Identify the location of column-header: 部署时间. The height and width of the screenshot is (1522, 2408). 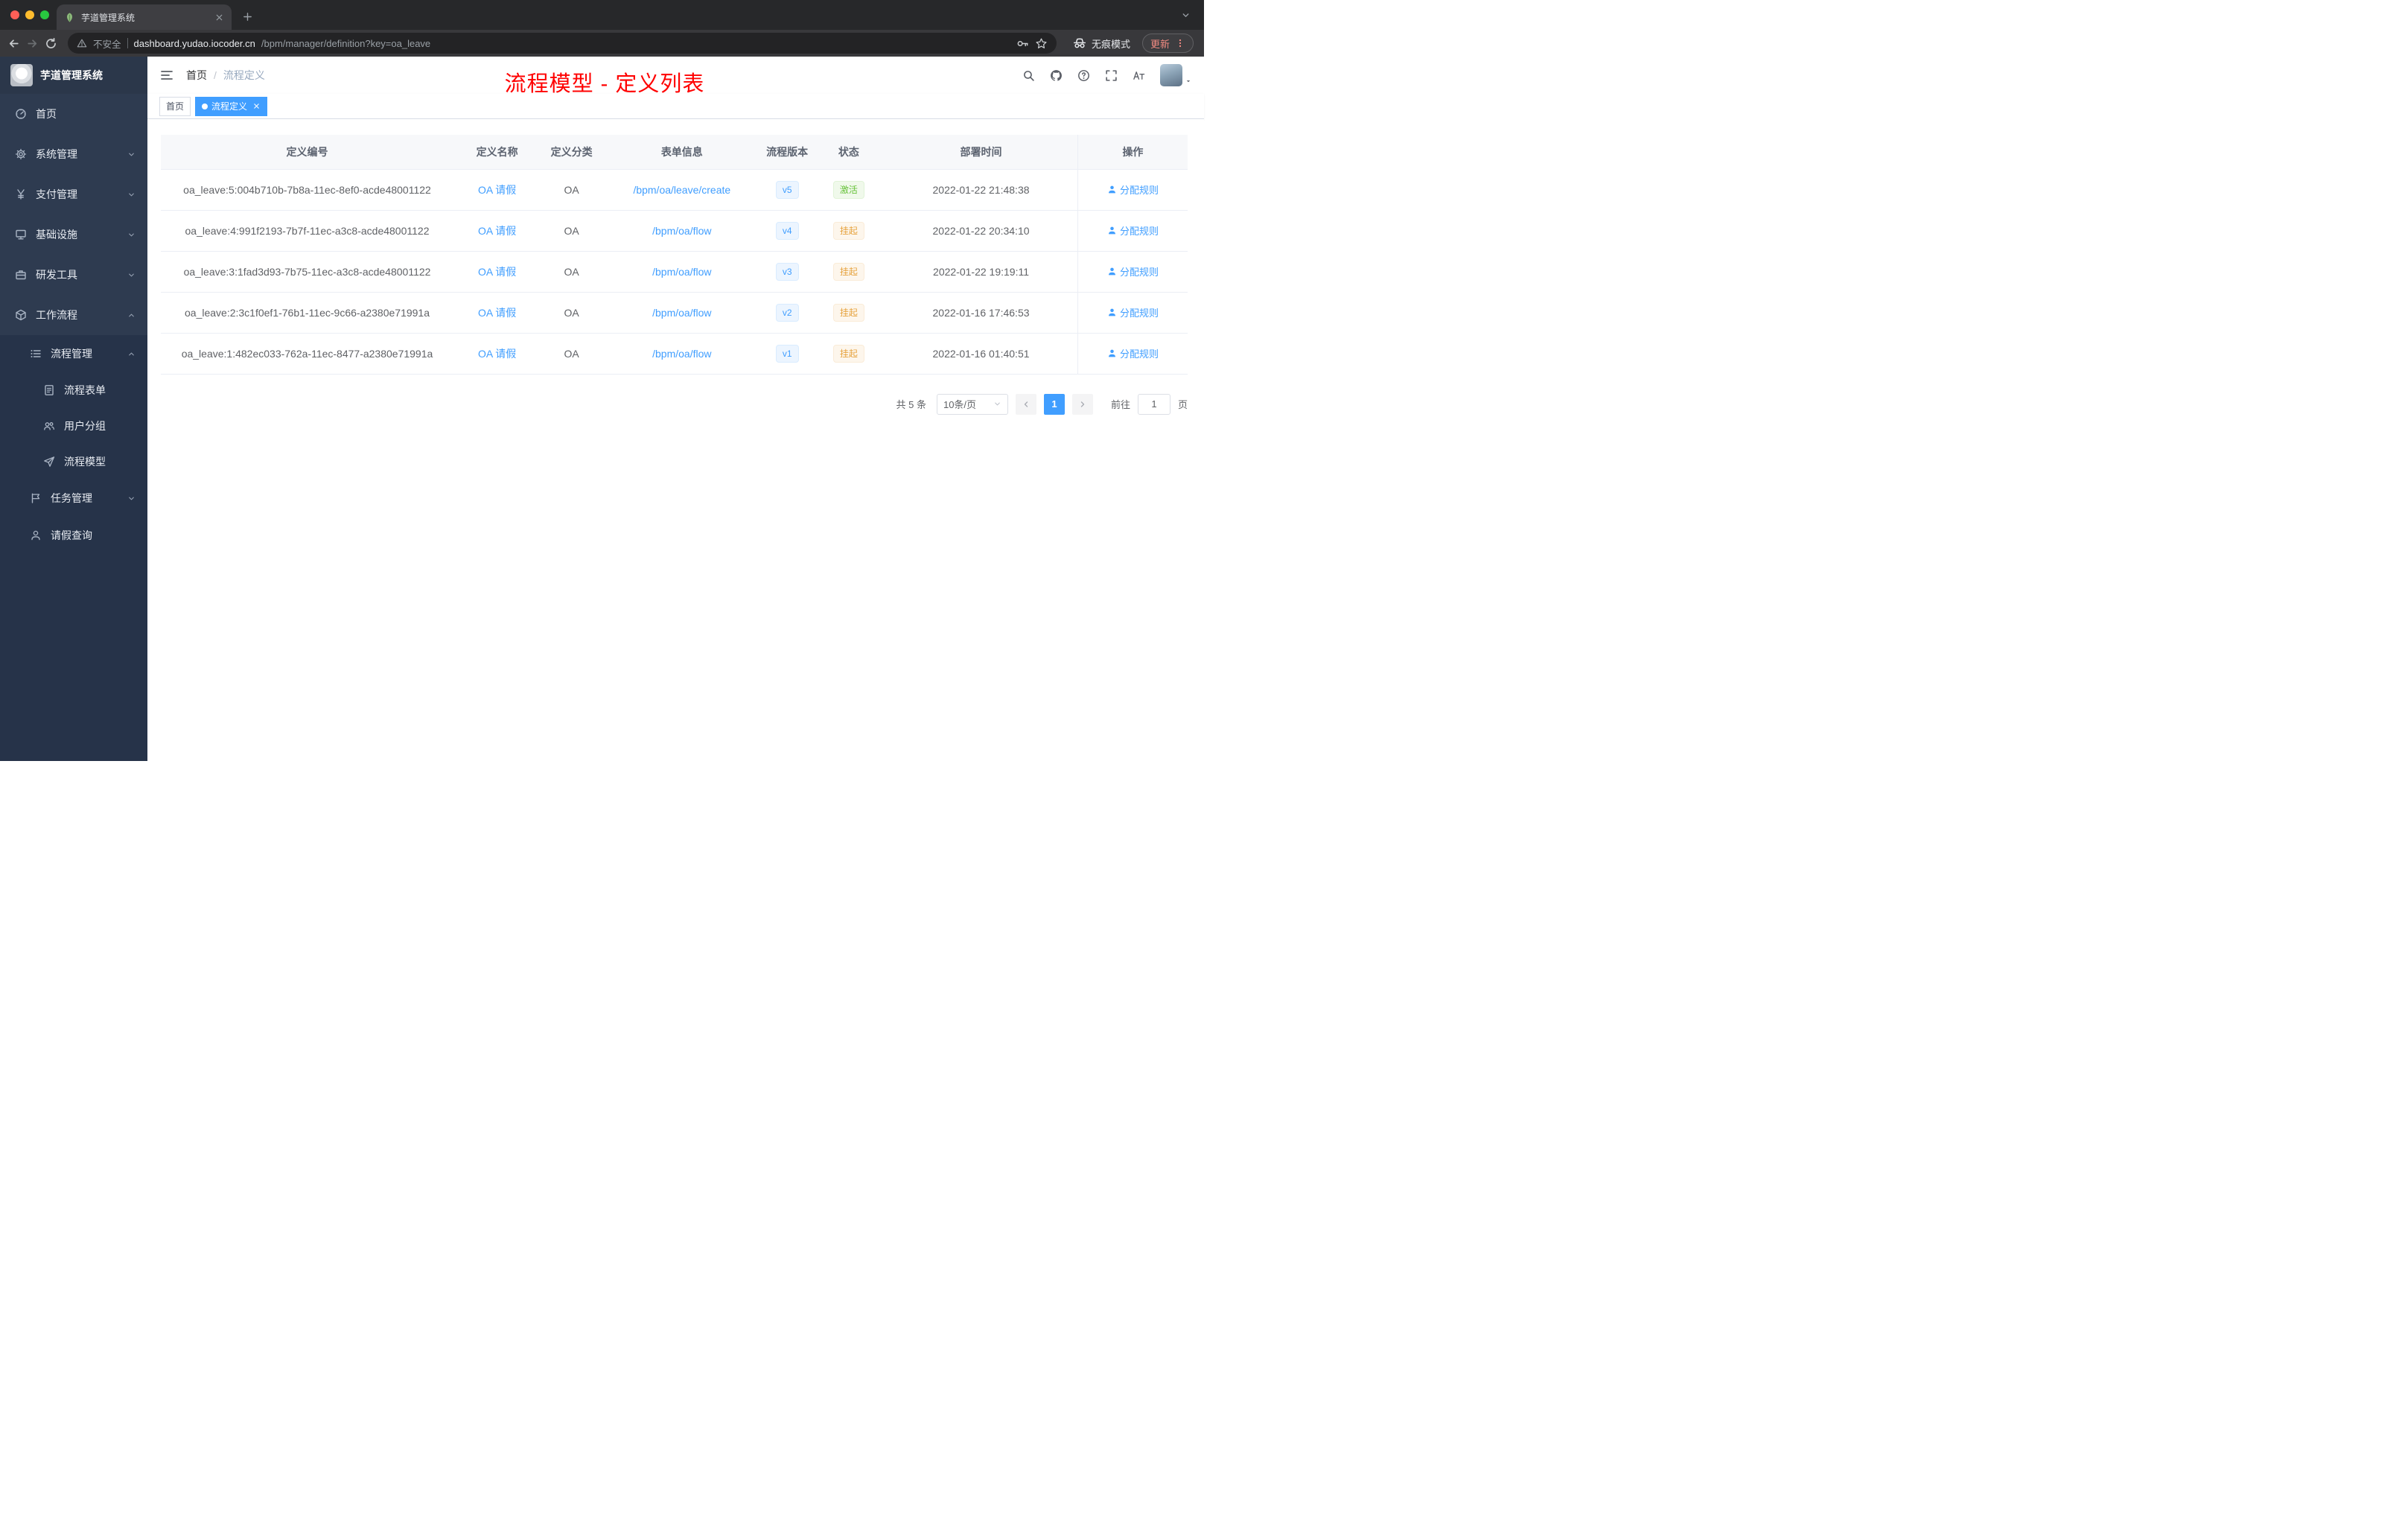
(981, 152).